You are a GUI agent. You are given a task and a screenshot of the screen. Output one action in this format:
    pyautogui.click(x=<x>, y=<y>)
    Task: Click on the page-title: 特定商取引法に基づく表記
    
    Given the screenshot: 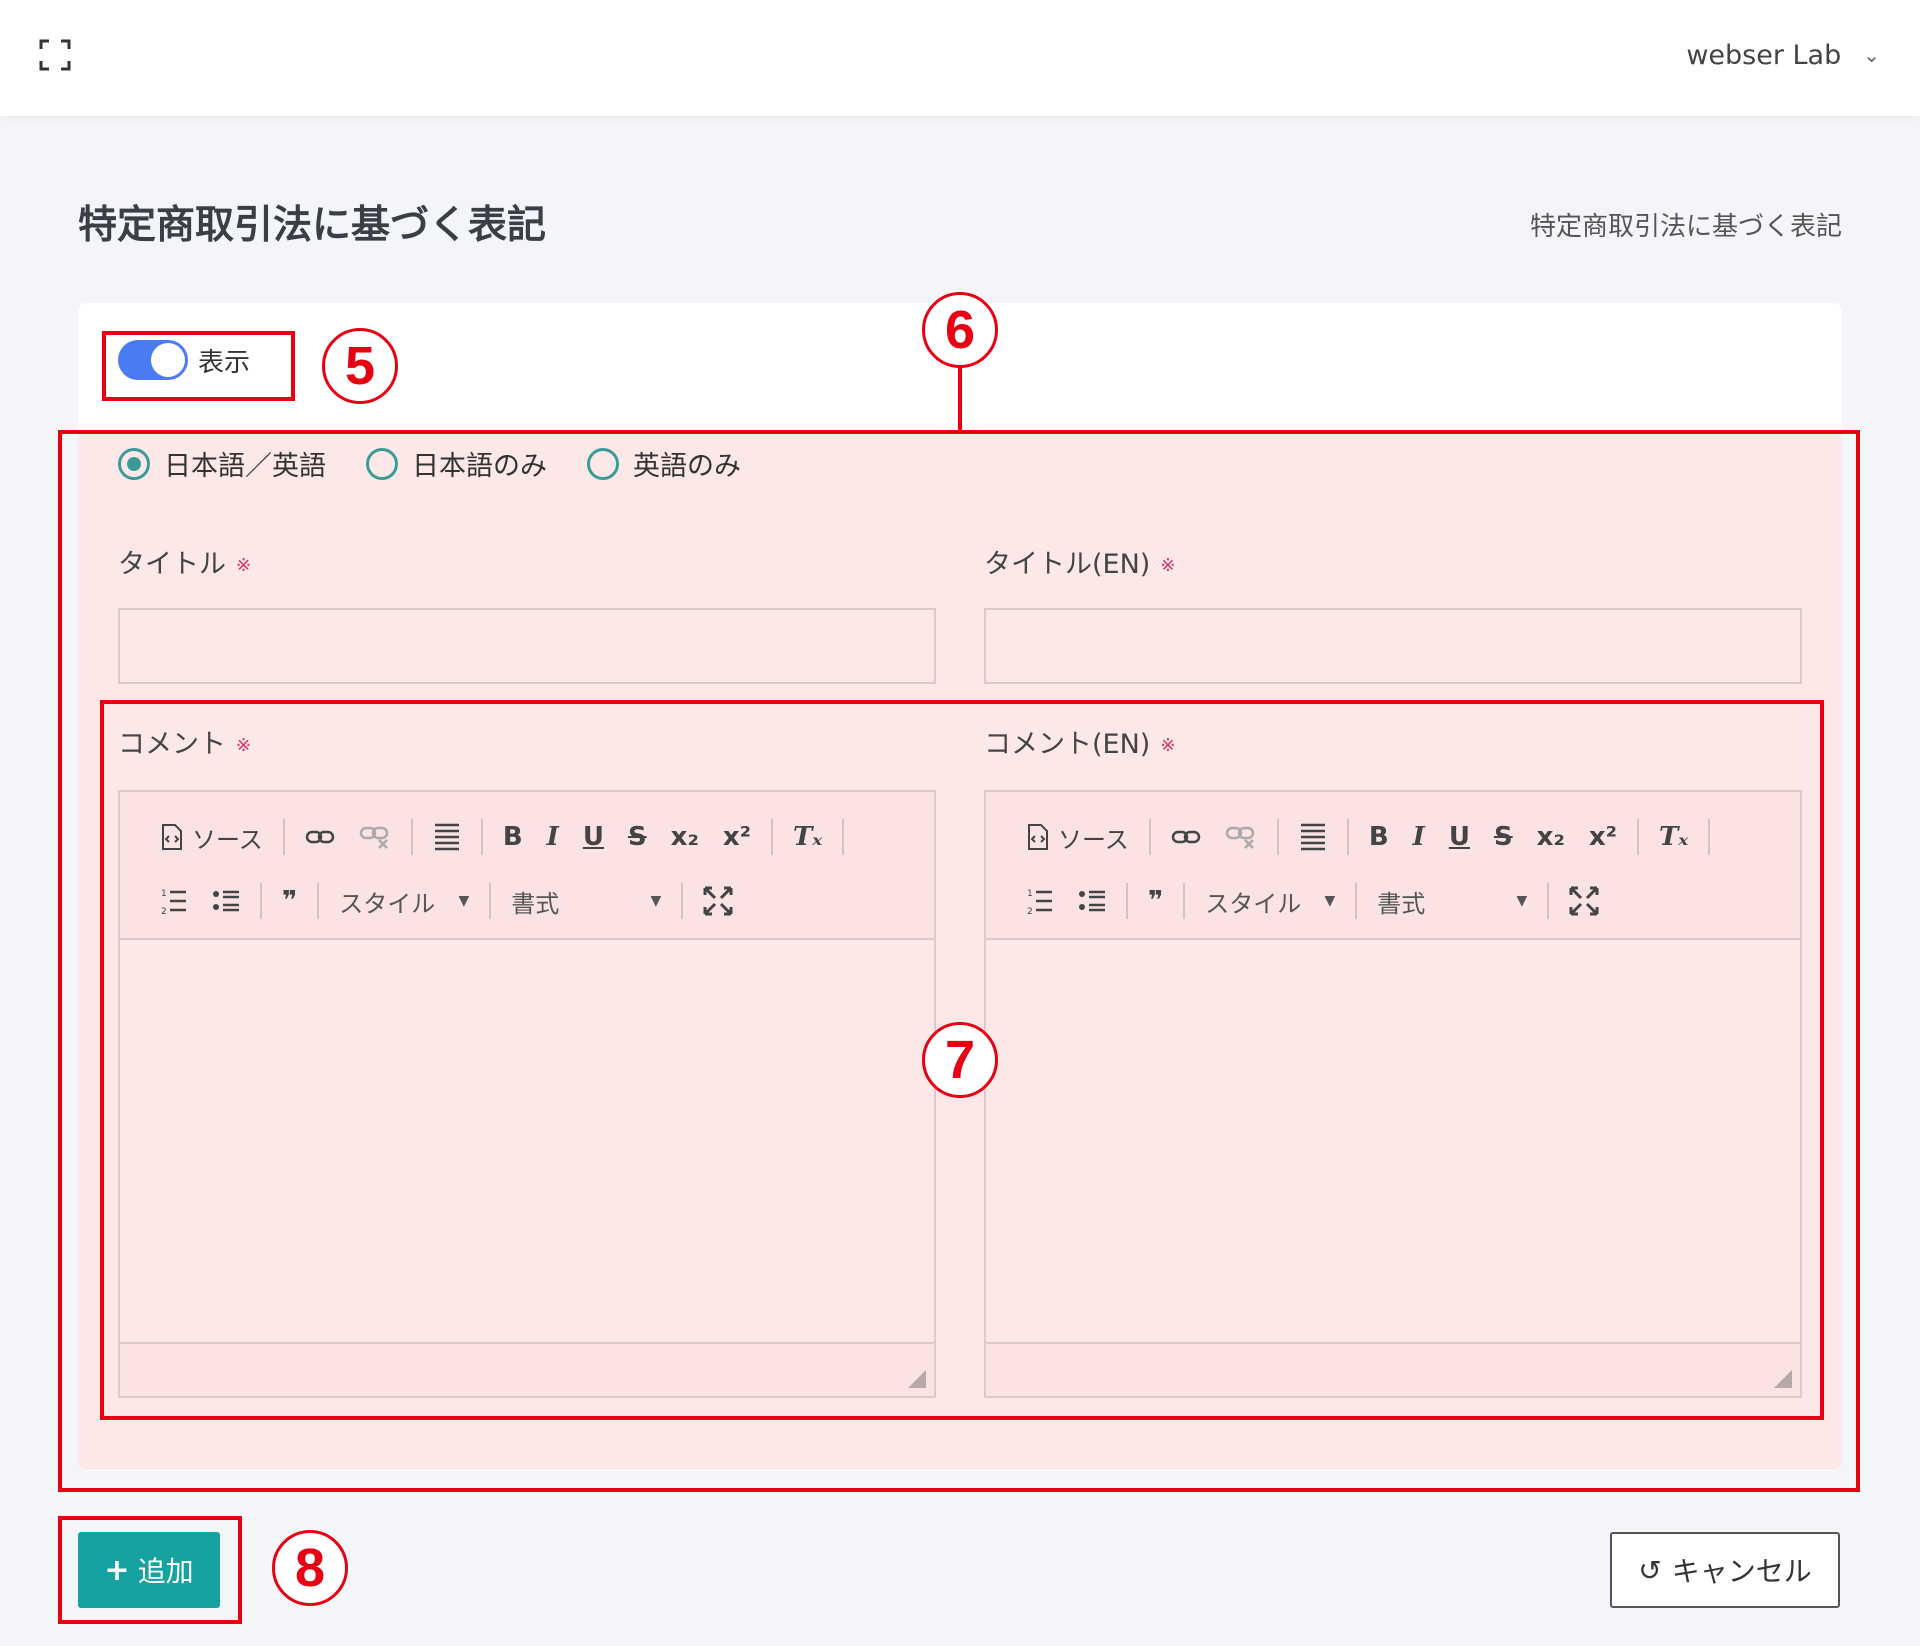 What is the action you would take?
    pyautogui.click(x=312, y=225)
    